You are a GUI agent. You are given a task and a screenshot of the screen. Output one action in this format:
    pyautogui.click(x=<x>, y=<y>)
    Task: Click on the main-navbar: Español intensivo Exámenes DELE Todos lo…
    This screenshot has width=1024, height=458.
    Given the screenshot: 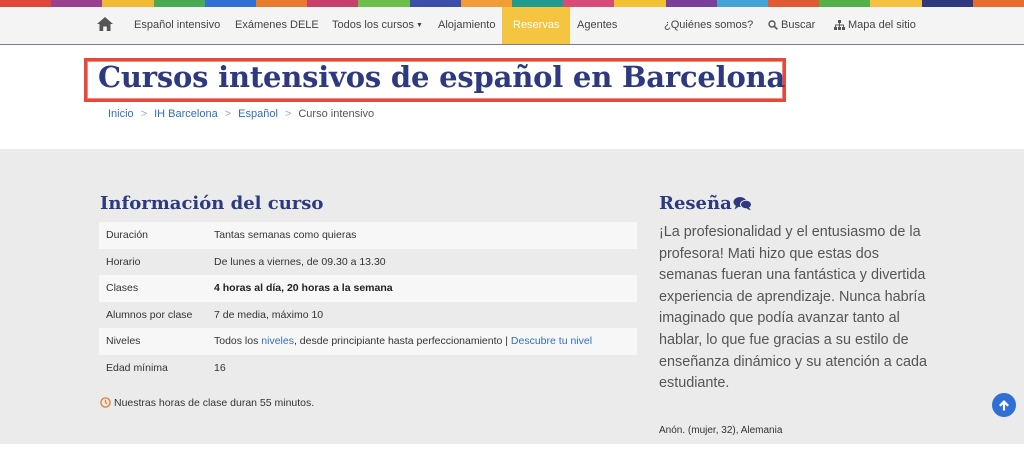 What is the action you would take?
    pyautogui.click(x=512, y=26)
    